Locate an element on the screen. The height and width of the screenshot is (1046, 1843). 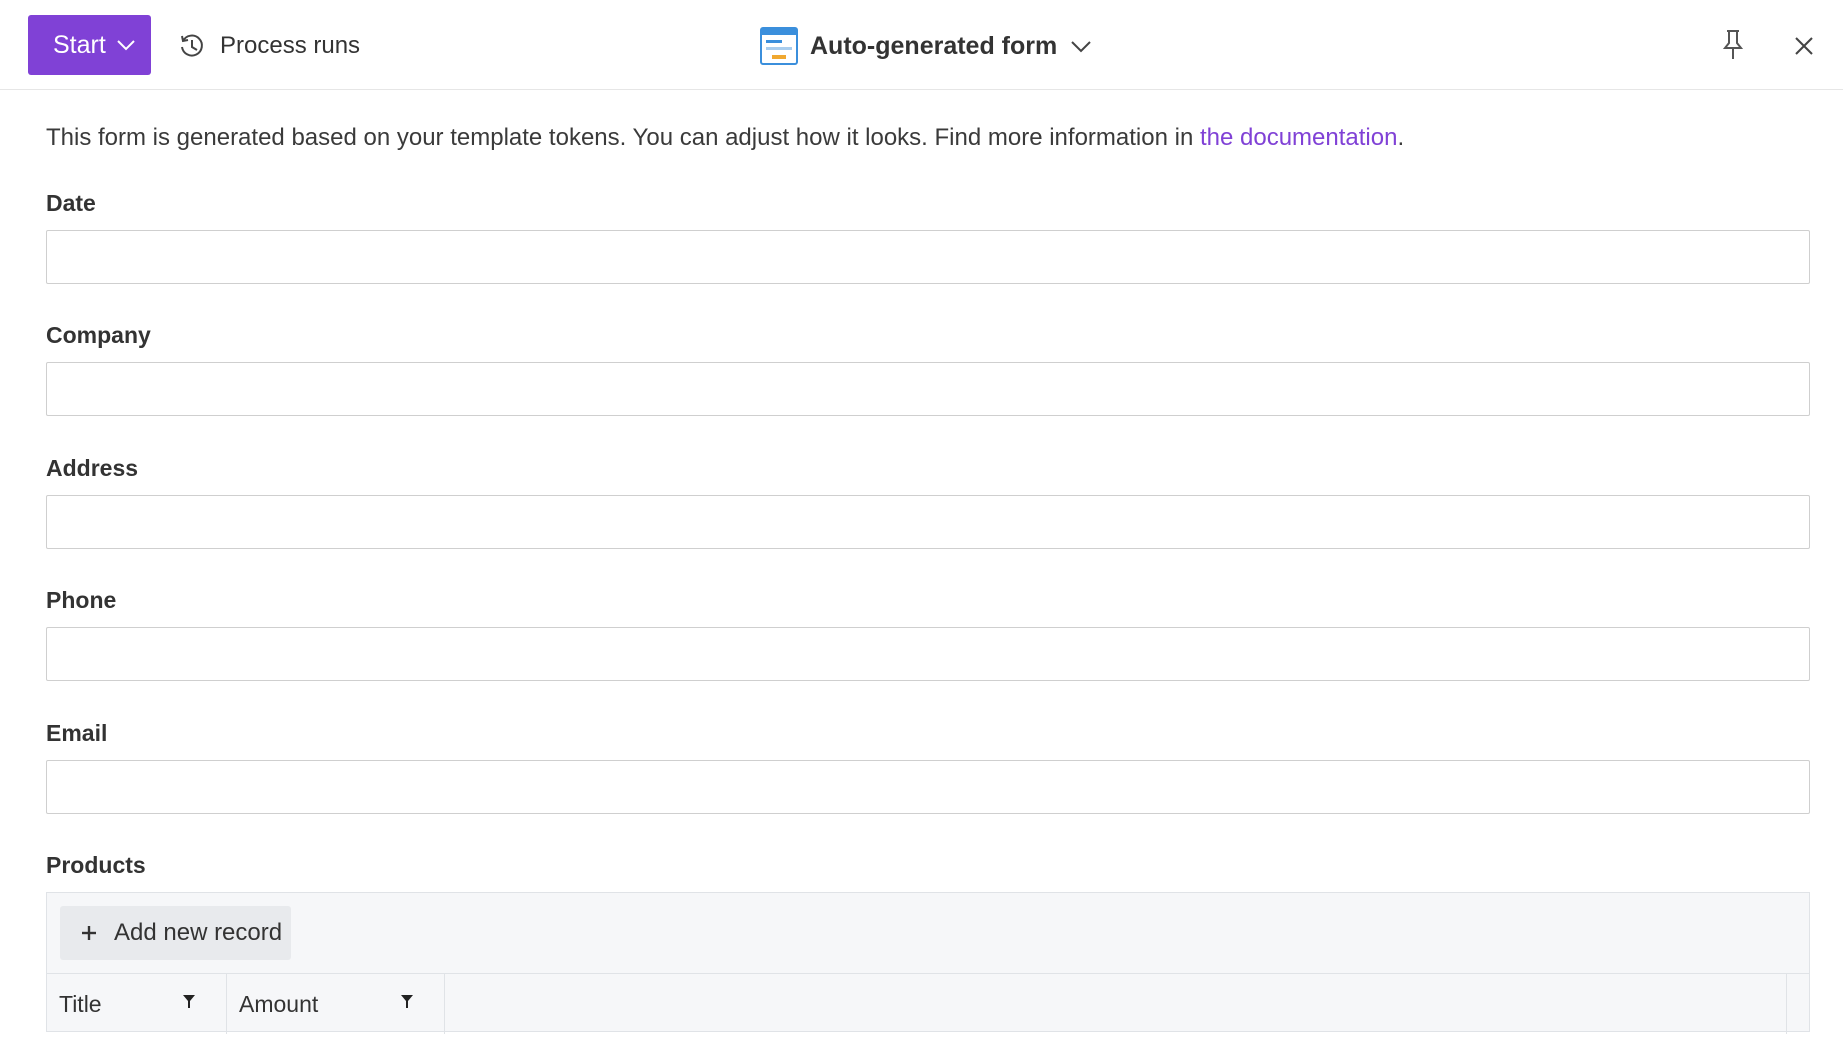
products-grid: Add new record Title Amount is located at coordinates (928, 963).